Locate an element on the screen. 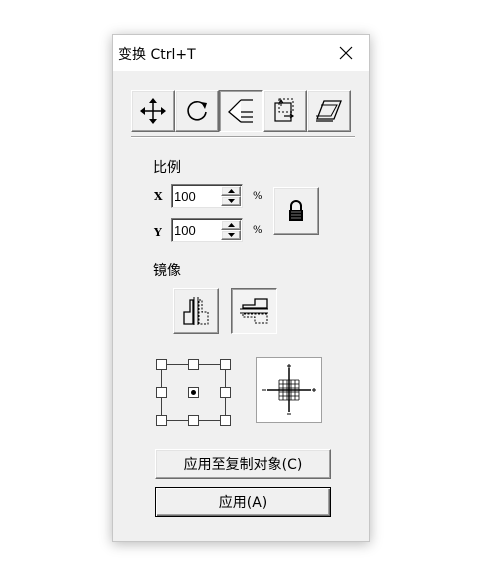 The image size is (481, 582). tab-skew is located at coordinates (329, 111).